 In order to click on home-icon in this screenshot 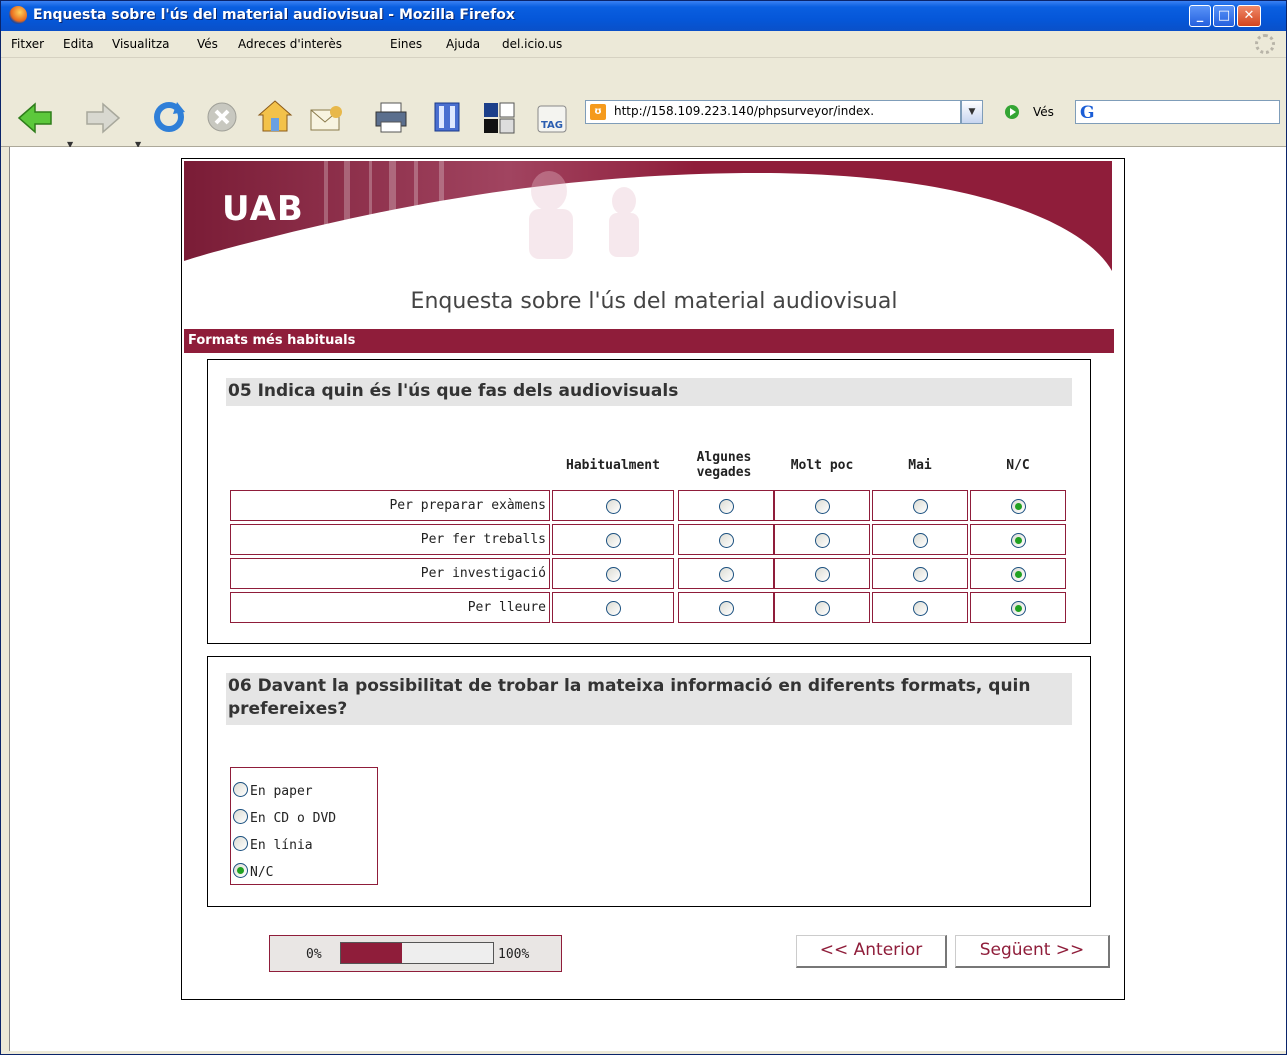, I will do `click(275, 116)`.